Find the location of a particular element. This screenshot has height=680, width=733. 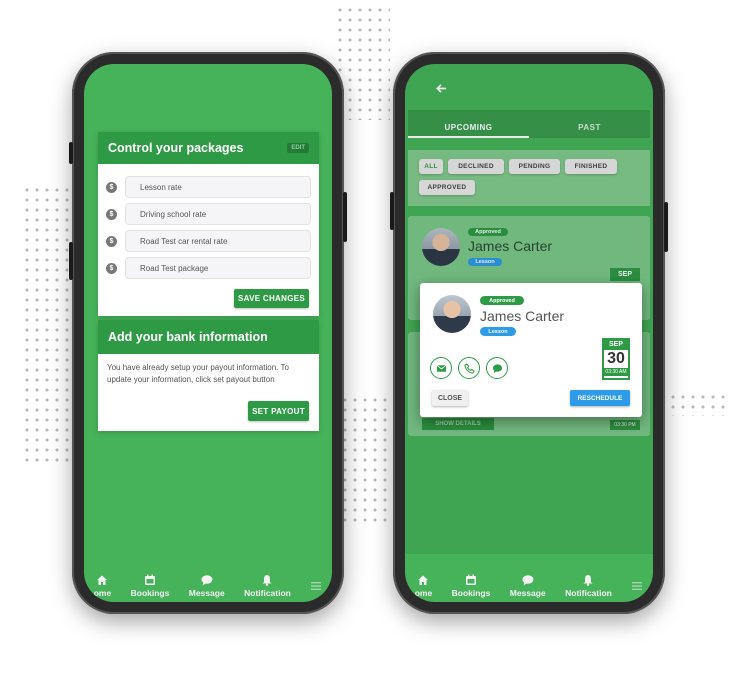

calendar-day: 30 is located at coordinates (616, 358).